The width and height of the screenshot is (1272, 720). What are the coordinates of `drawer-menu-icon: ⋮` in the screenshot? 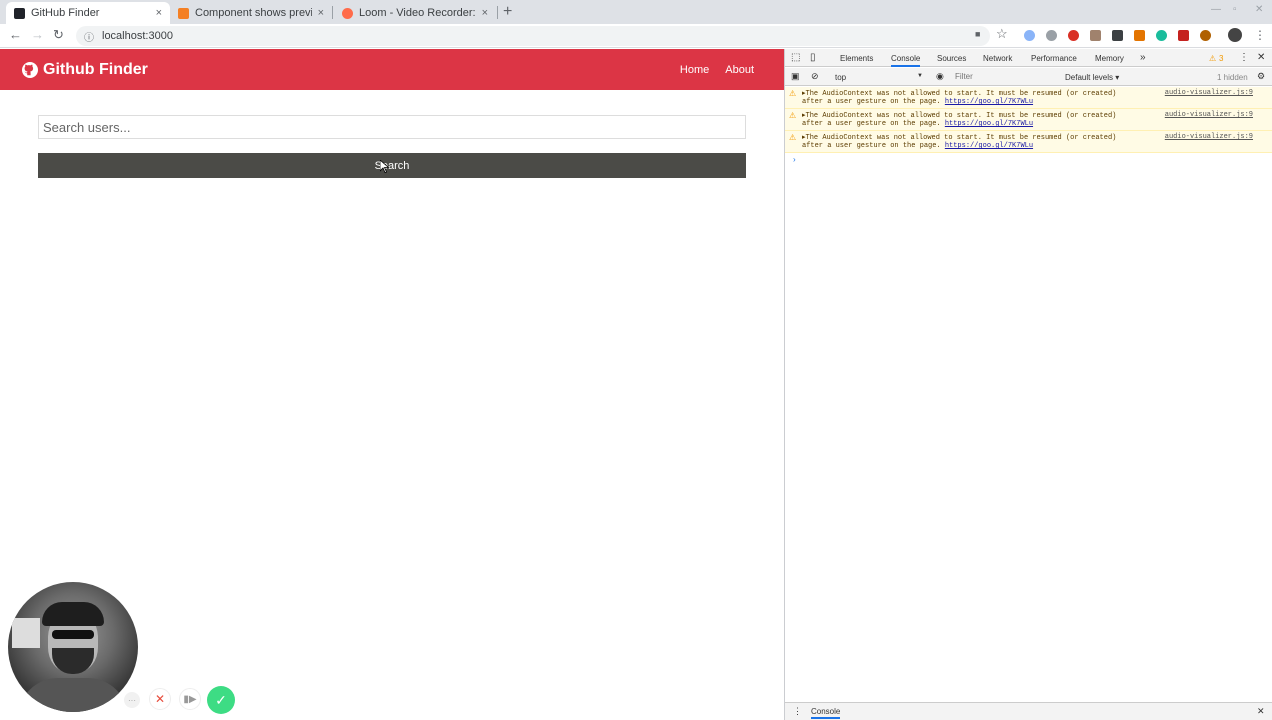 It's located at (797, 711).